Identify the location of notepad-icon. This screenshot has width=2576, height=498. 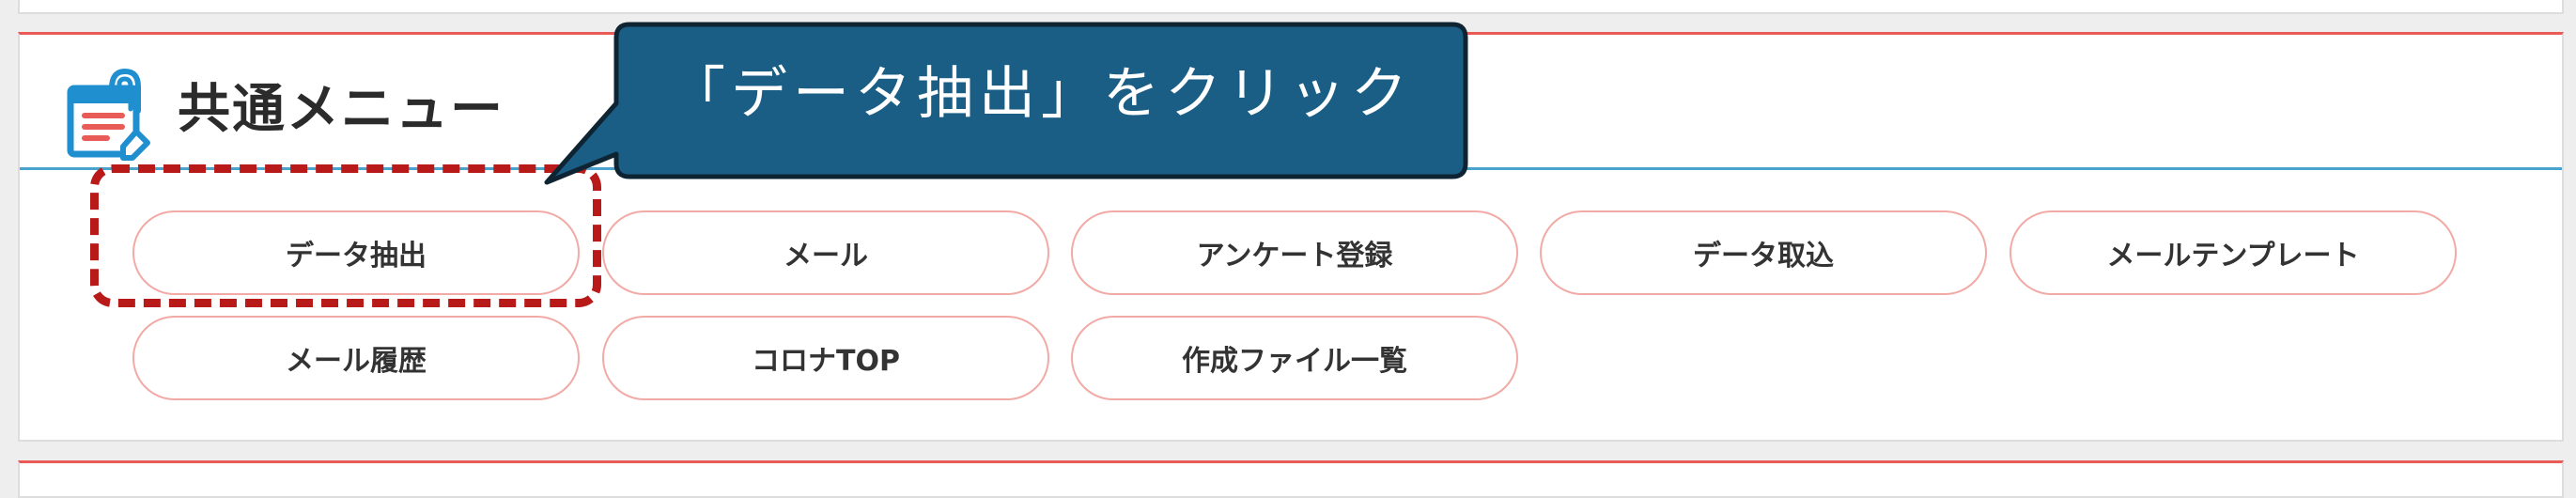
(109, 114).